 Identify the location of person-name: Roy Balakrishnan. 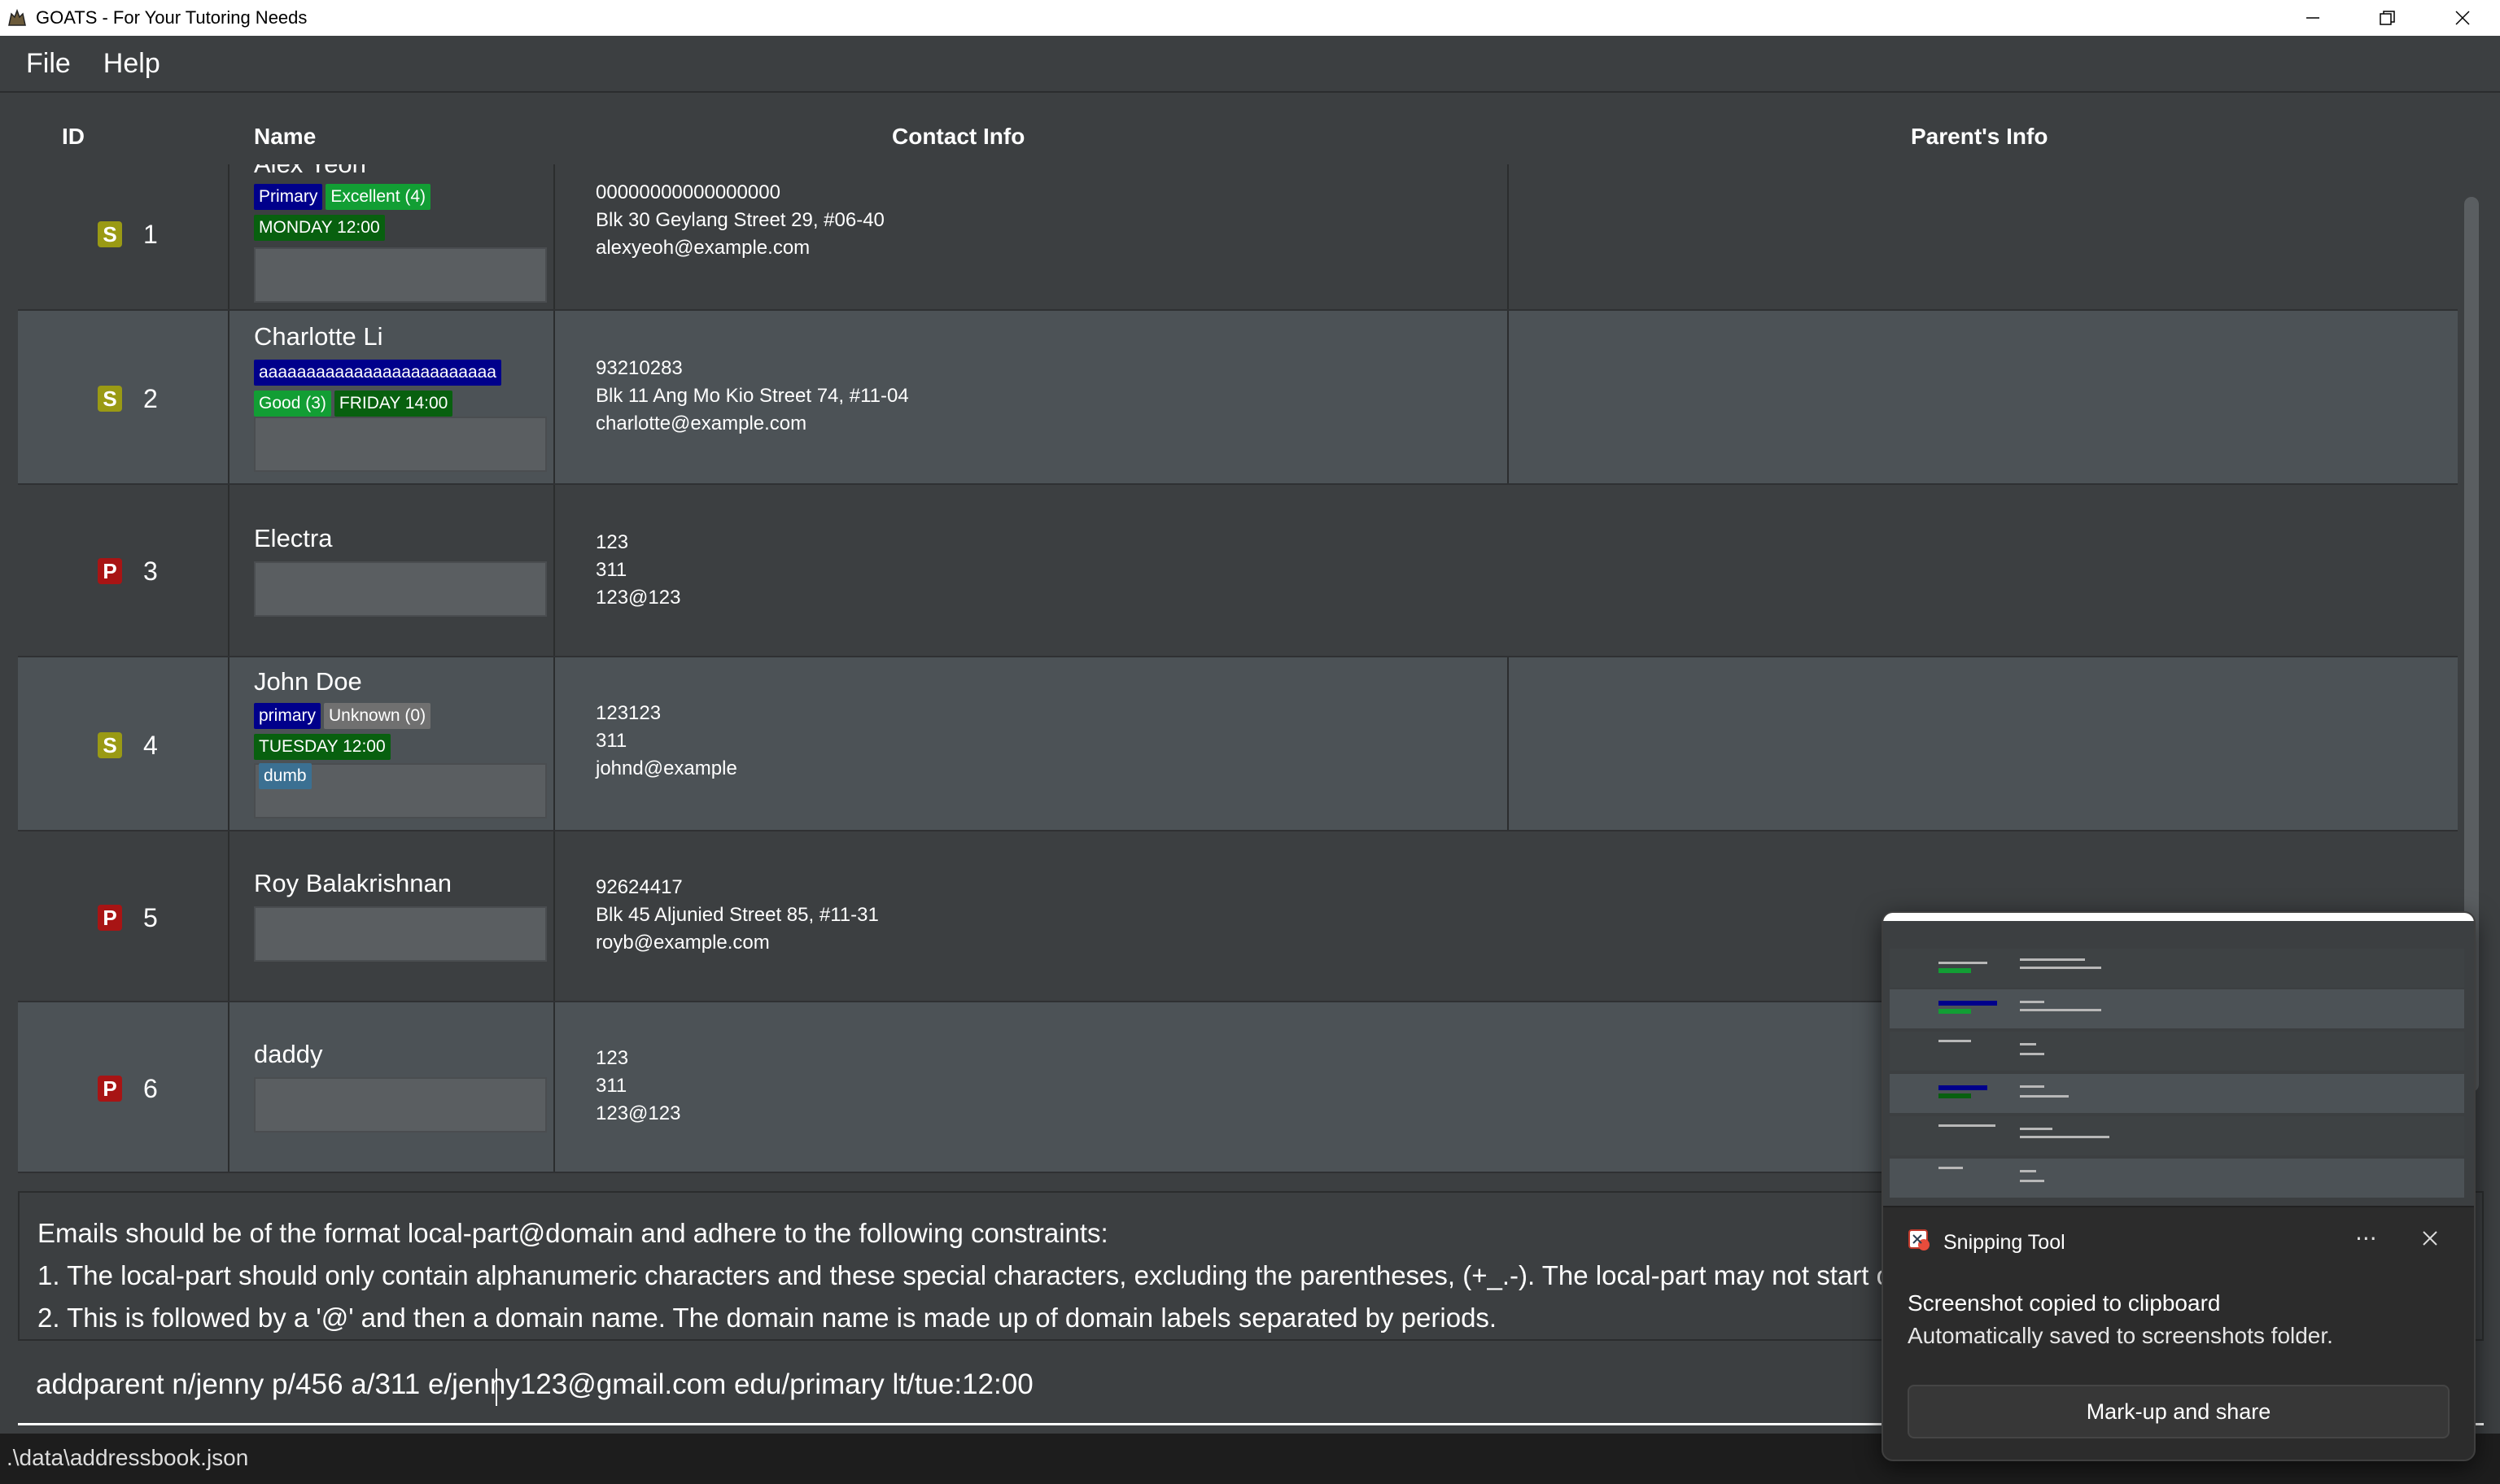
(353, 883).